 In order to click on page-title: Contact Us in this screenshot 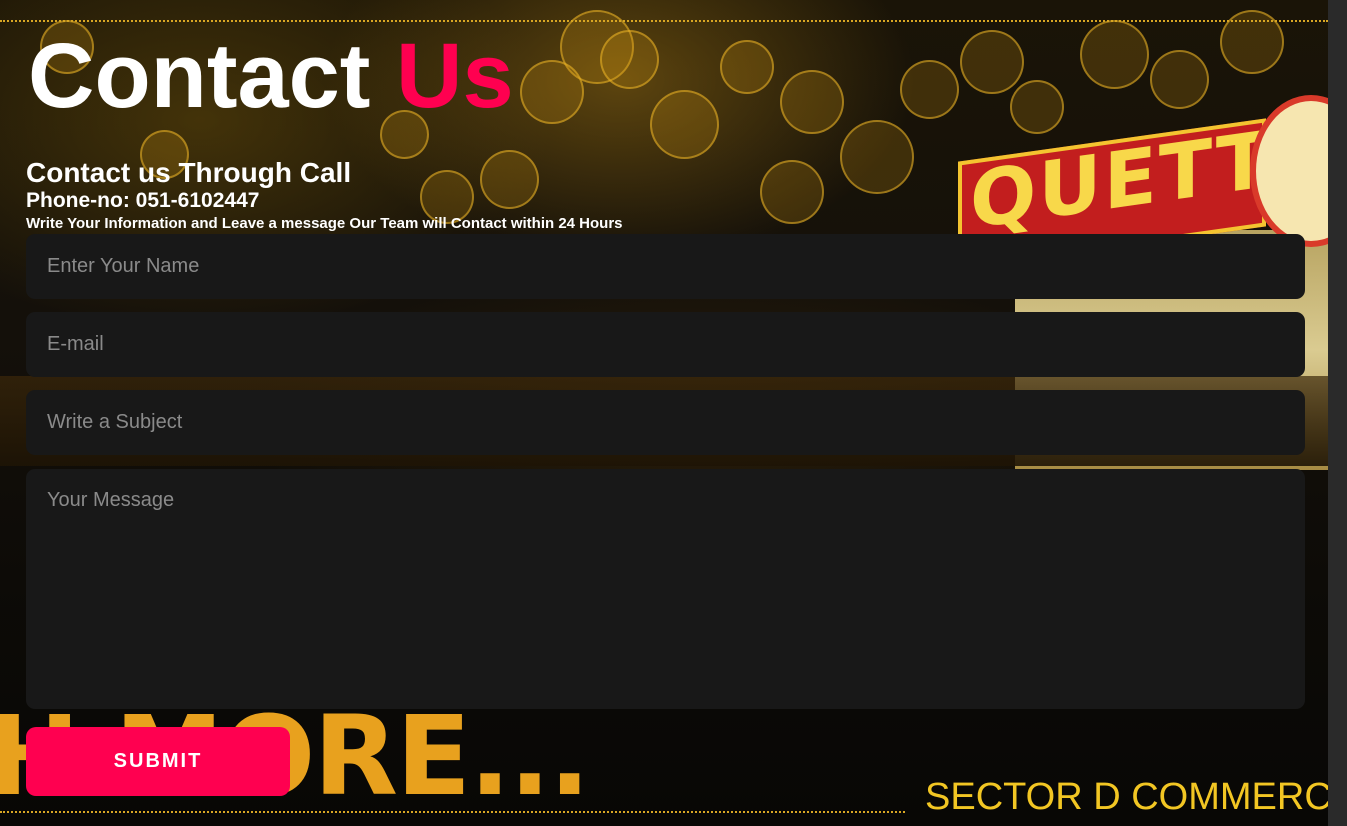, I will do `click(271, 76)`.